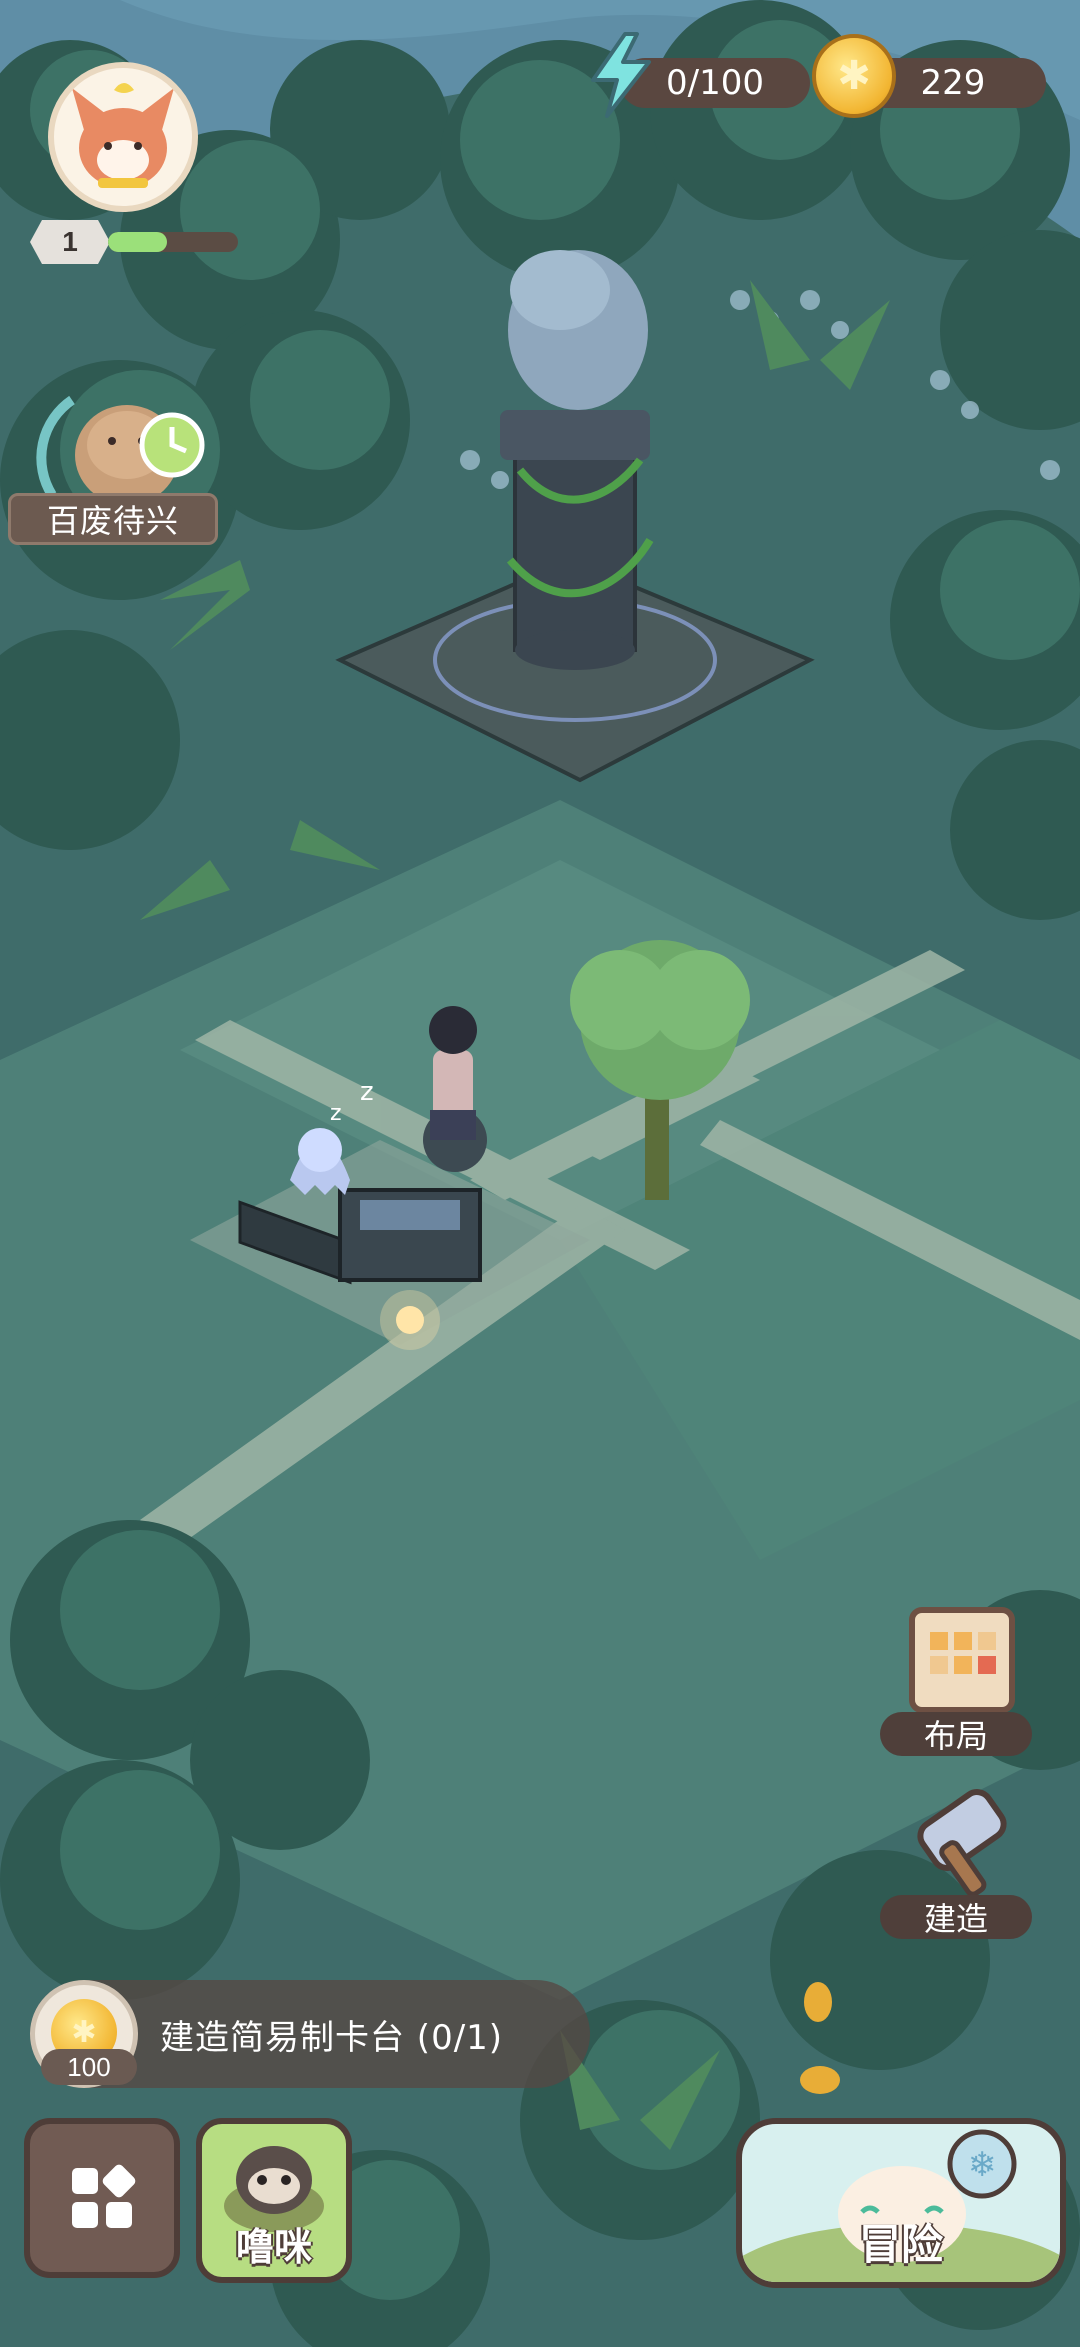  I want to click on lightning-icon, so click(621, 75).